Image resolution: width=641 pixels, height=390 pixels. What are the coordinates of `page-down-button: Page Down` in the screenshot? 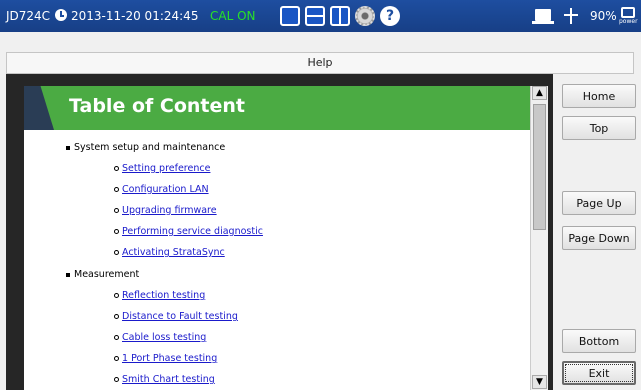 It's located at (599, 238).